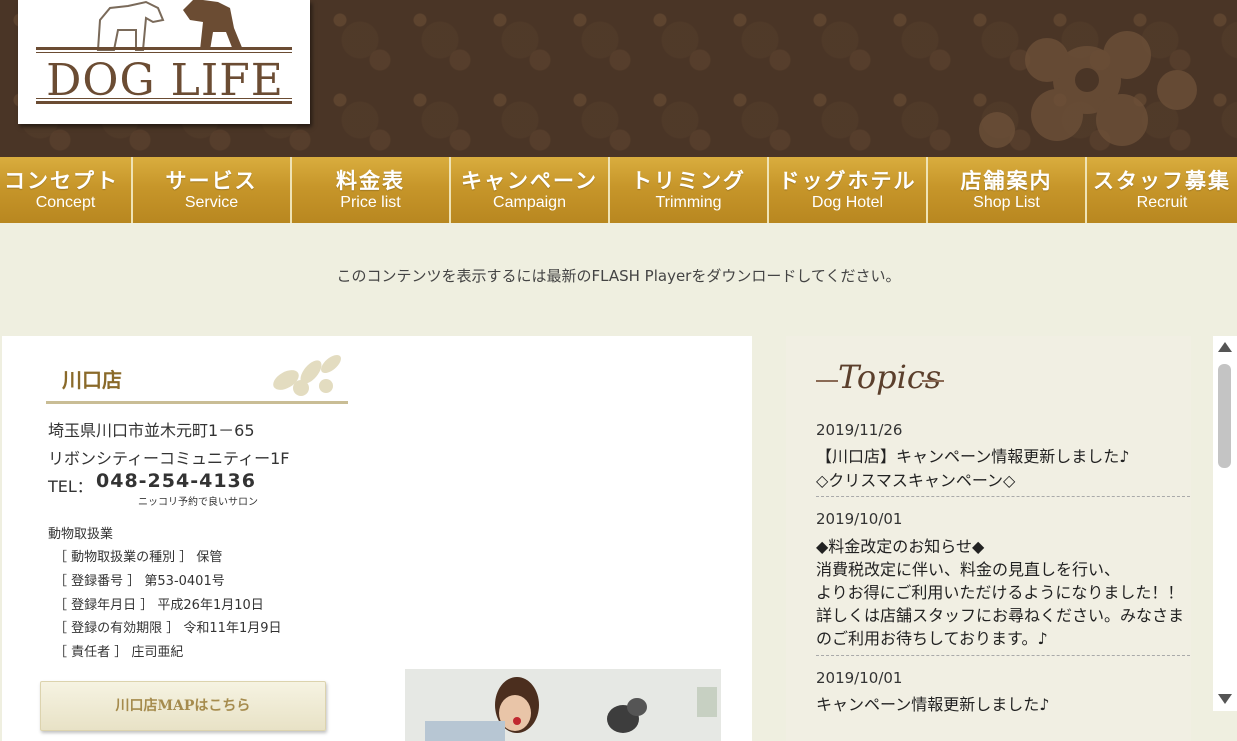  I want to click on registration-item: ［ 登録の有効期限 ］ 令和11年1月9日, so click(168, 628).